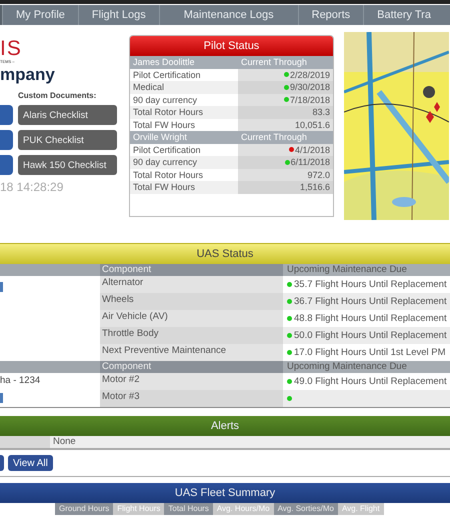 This screenshot has height=530, width=450. What do you see at coordinates (84, 509) in the screenshot?
I see `column-header: Ground Hours` at bounding box center [84, 509].